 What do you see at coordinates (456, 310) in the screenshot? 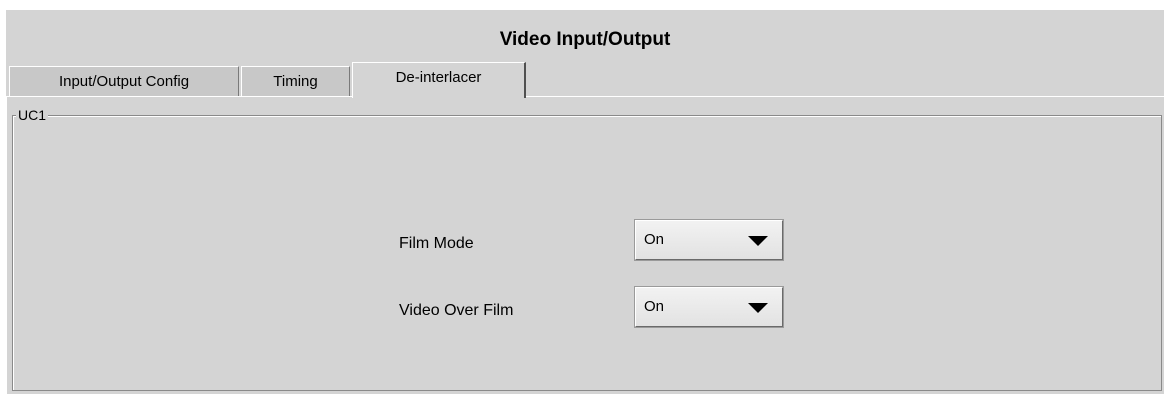
I see `video-over-film-label: Video Over Film` at bounding box center [456, 310].